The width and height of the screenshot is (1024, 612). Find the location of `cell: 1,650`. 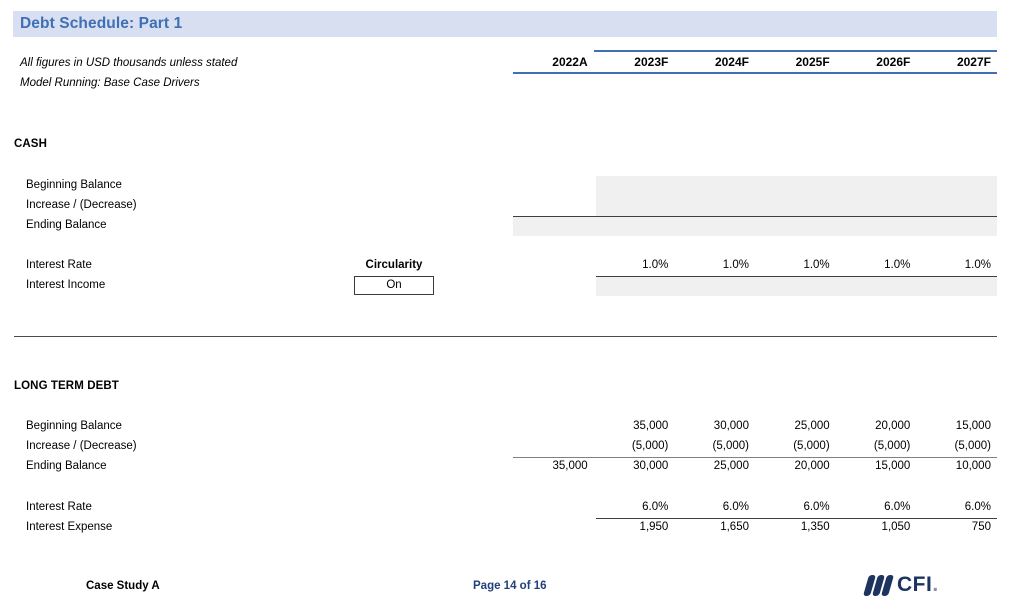

cell: 1,650 is located at coordinates (714, 527).